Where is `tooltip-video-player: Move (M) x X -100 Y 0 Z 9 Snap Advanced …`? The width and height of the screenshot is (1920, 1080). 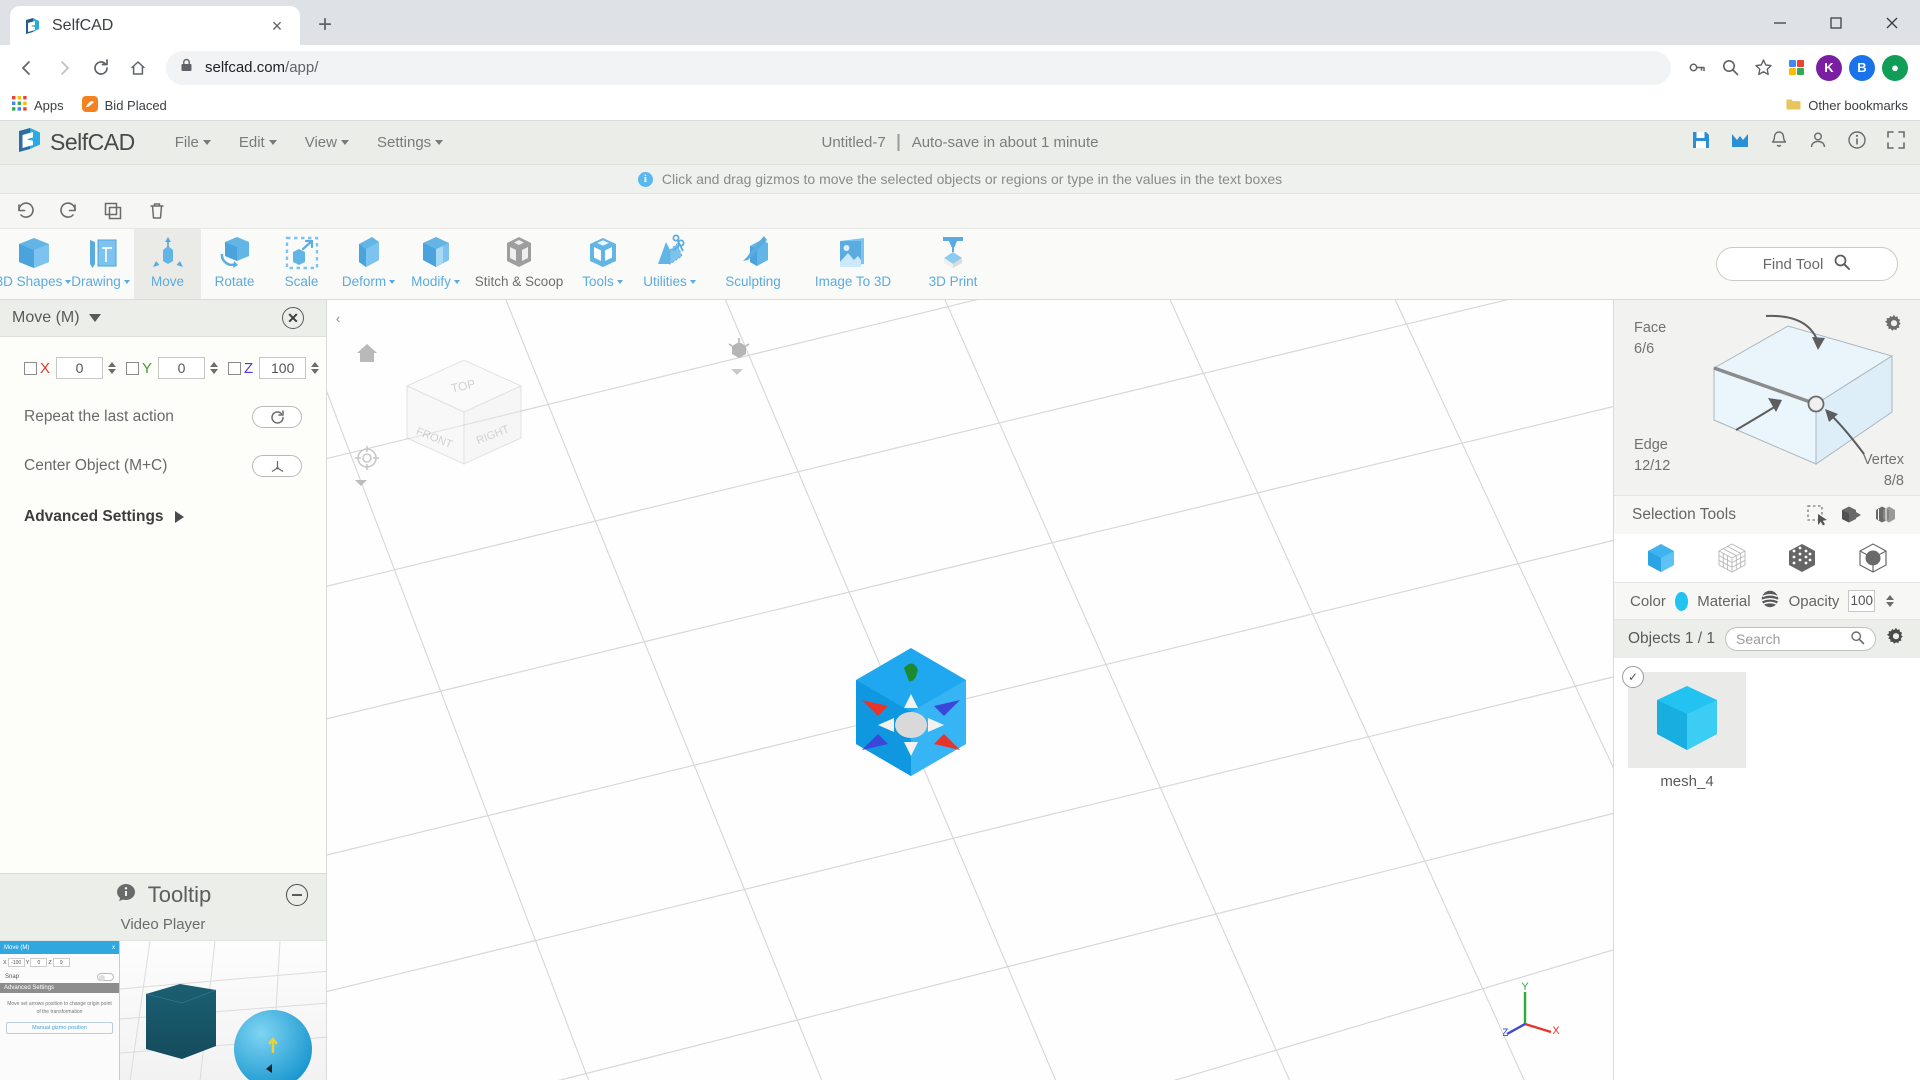 tooltip-video-player: Move (M) x X -100 Y 0 Z 9 Snap Advanced … is located at coordinates (163, 1010).